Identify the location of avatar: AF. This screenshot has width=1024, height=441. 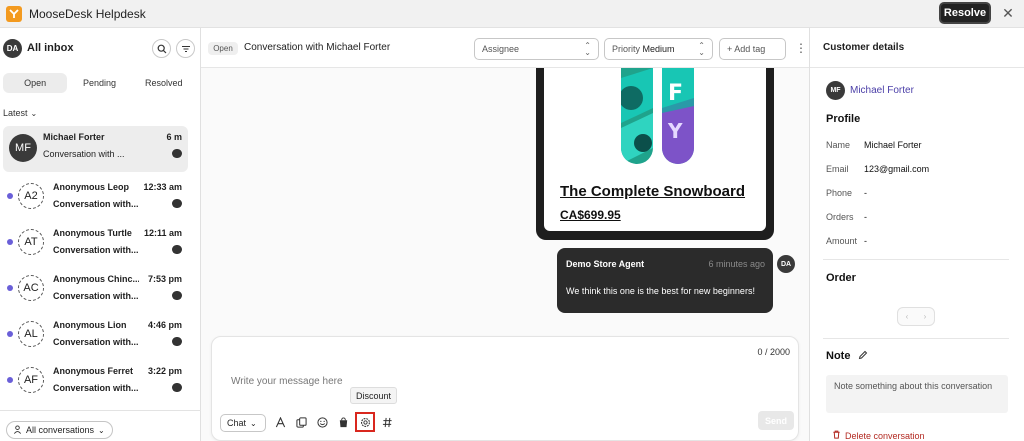
(31, 380).